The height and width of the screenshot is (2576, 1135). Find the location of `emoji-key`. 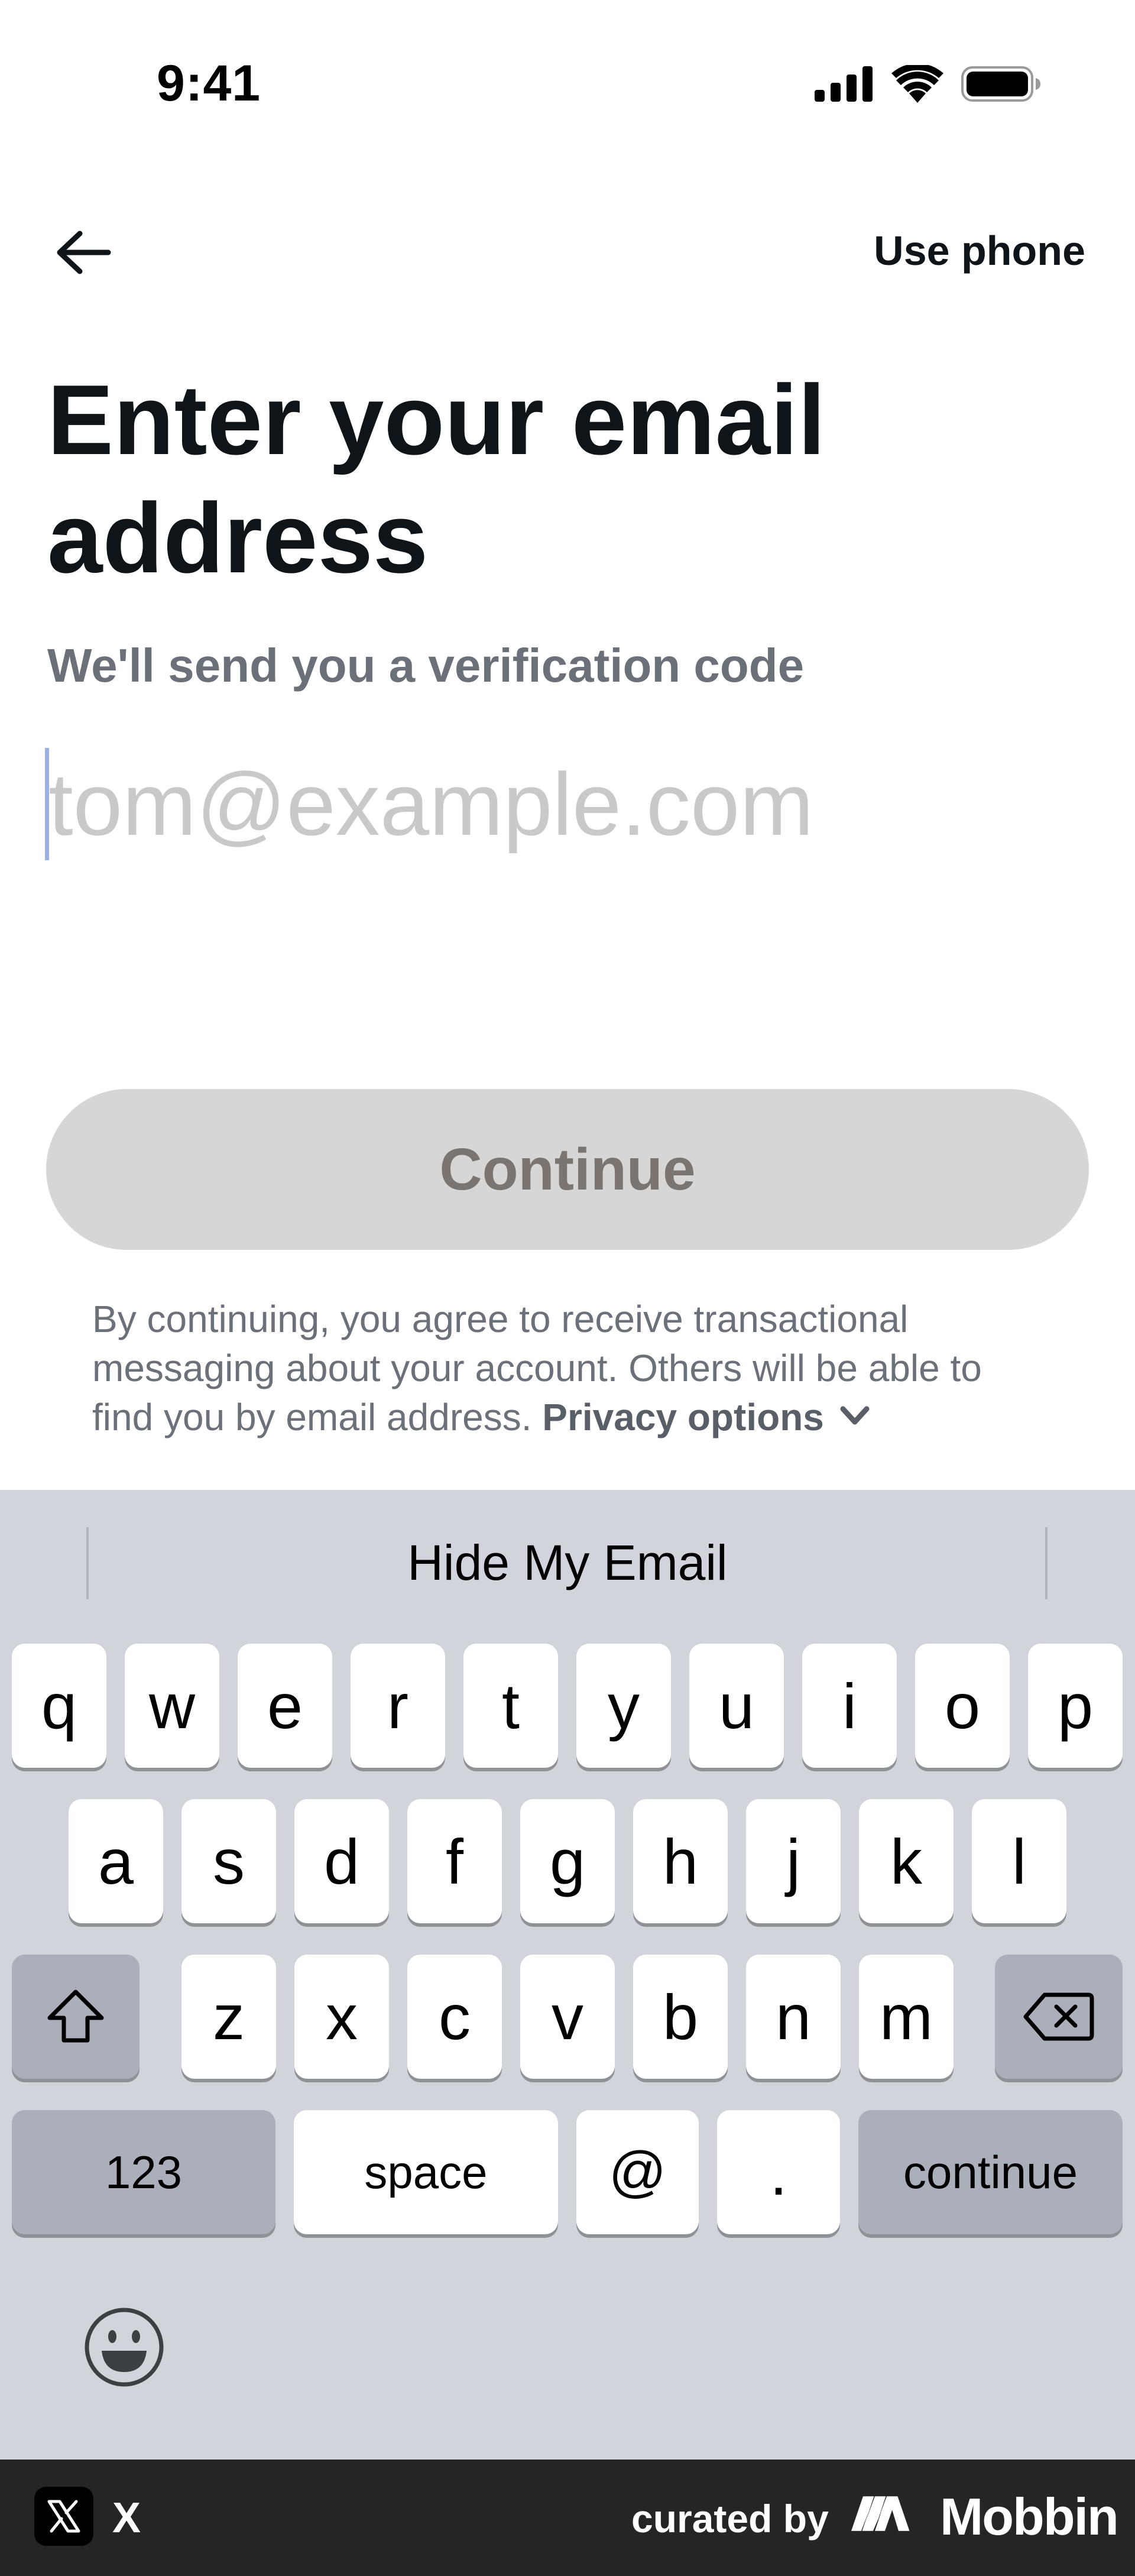

emoji-key is located at coordinates (125, 2347).